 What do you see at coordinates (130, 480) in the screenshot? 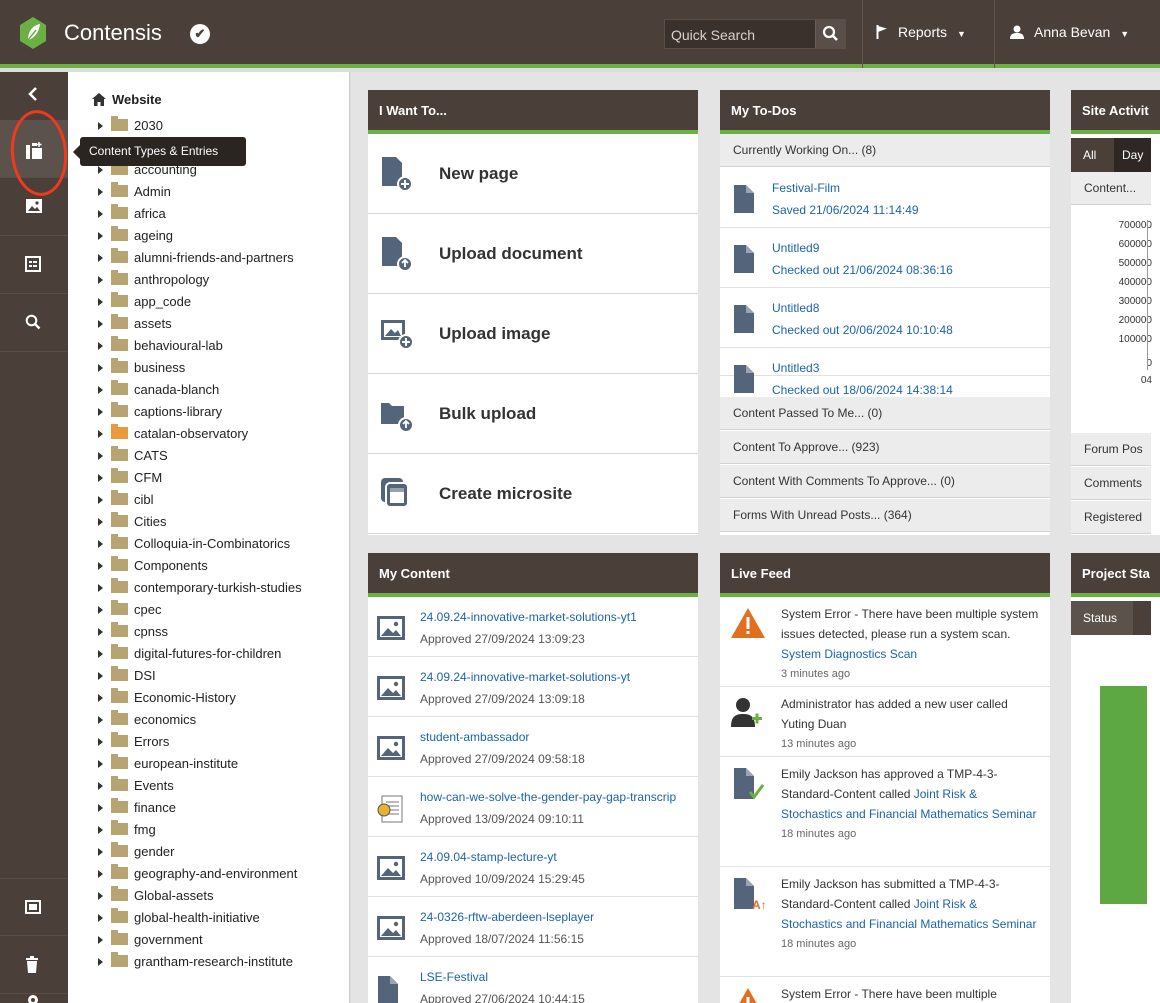
I see `tree-folder-item: CFM` at bounding box center [130, 480].